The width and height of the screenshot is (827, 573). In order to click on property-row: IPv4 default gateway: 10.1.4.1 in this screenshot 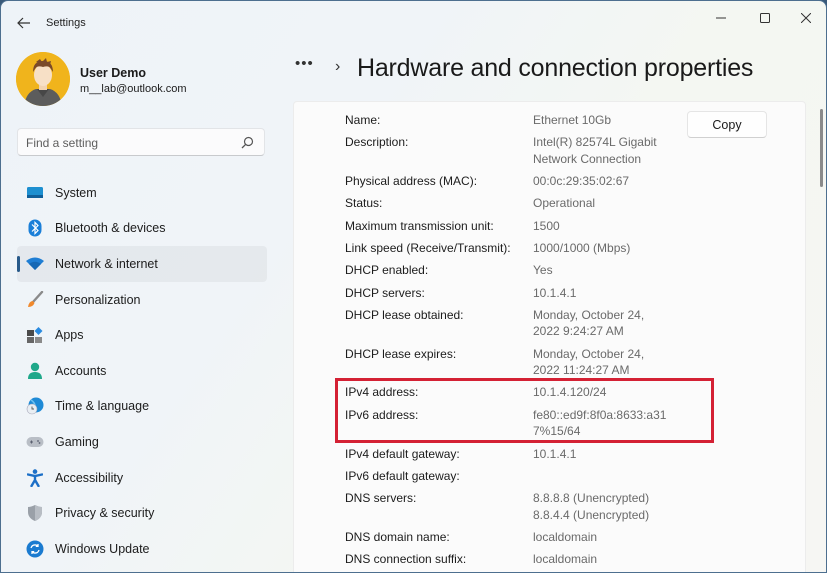, I will do `click(515, 454)`.